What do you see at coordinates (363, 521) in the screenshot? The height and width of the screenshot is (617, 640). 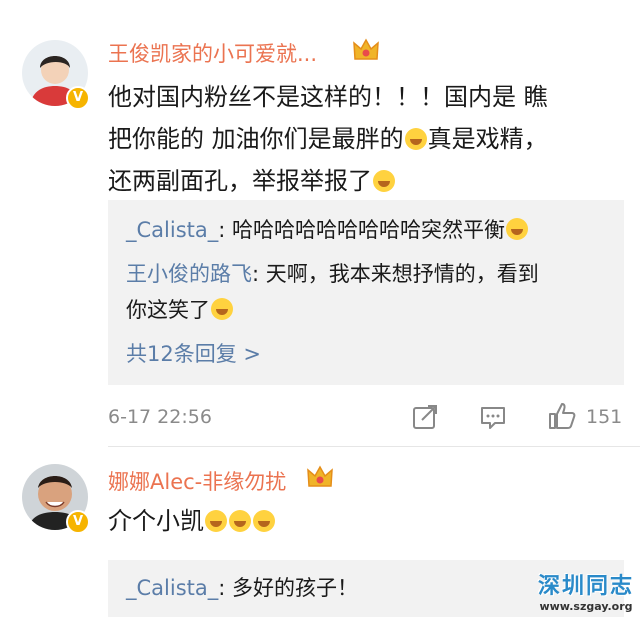 I see `comment-text: 介个小凯` at bounding box center [363, 521].